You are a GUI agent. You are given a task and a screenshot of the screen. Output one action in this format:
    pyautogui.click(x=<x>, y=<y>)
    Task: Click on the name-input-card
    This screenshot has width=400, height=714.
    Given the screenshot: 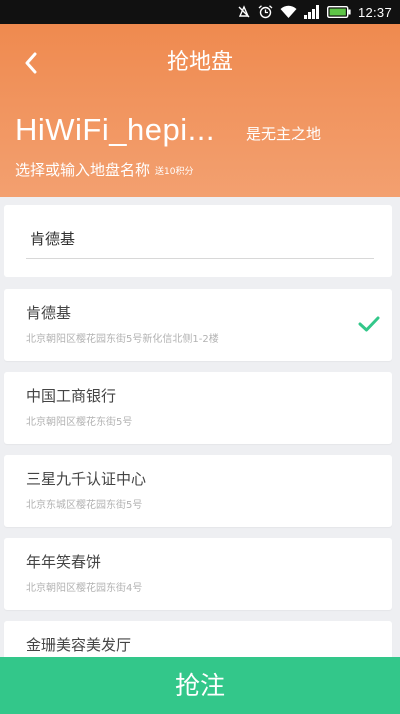 What is the action you would take?
    pyautogui.click(x=198, y=241)
    